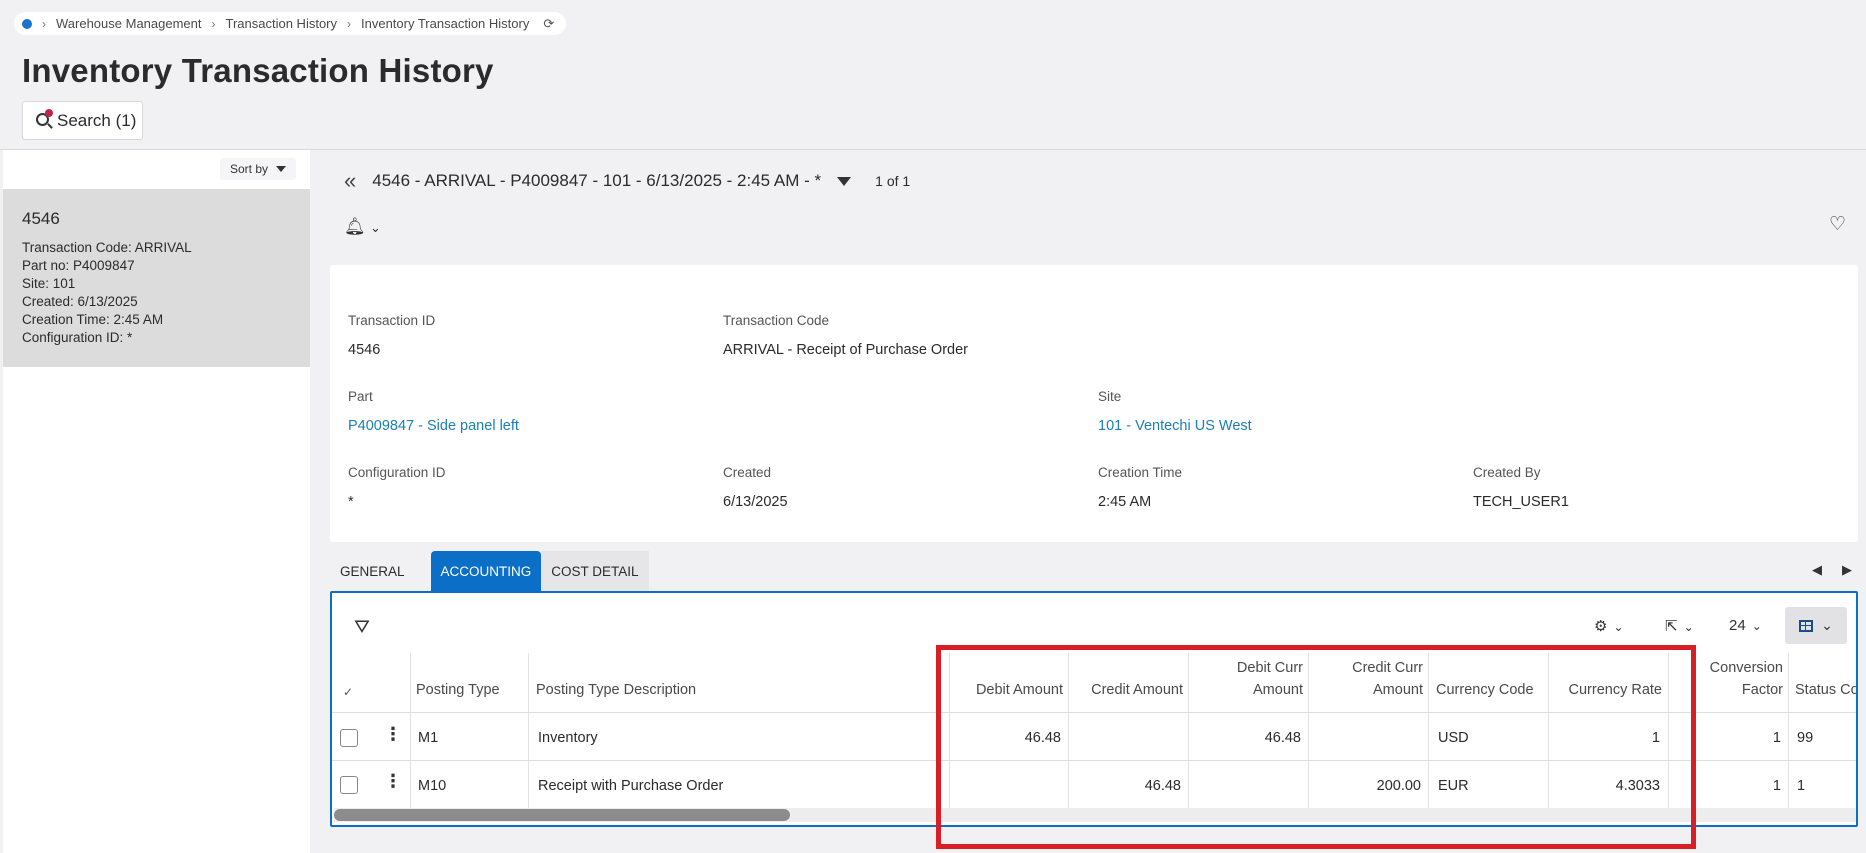  Describe the element at coordinates (1832, 570) in the screenshot. I see `tab-scroll-arrows: ◀ ▶` at that location.